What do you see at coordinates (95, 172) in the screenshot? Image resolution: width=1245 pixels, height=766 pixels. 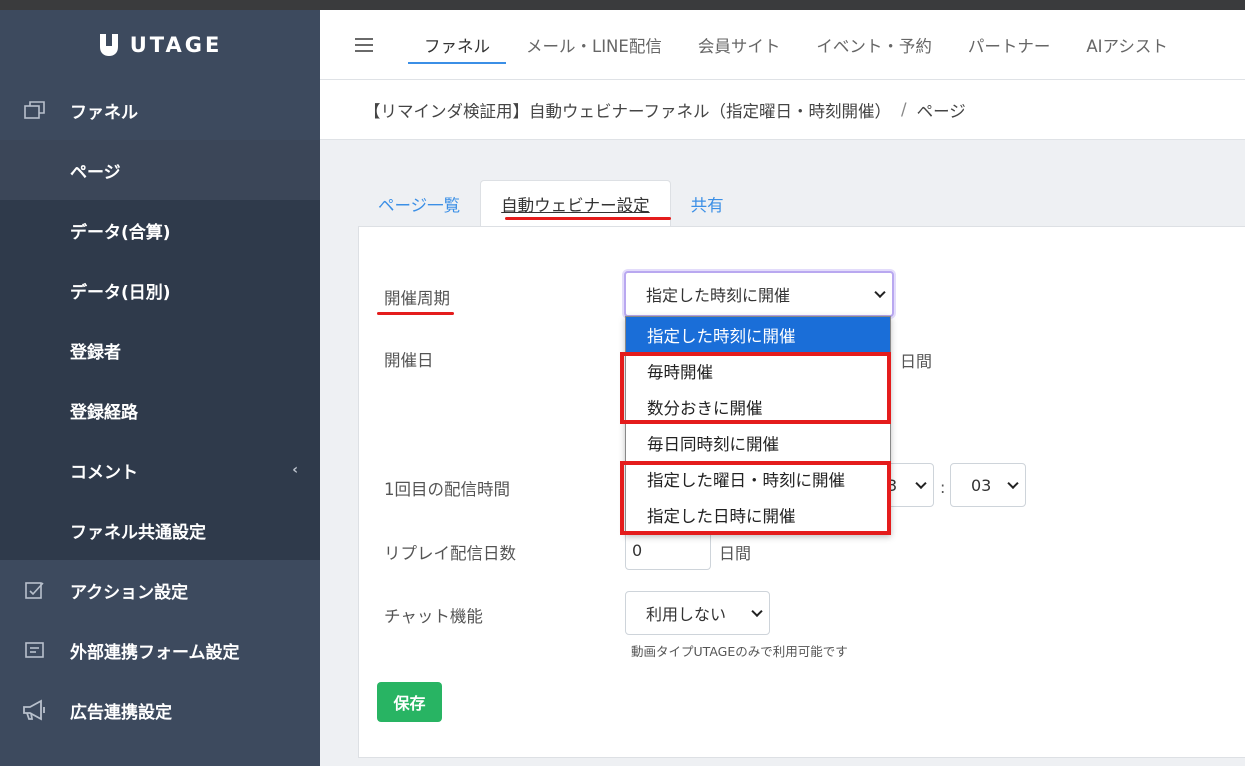 I see `sidebar-item-label: ページ` at bounding box center [95, 172].